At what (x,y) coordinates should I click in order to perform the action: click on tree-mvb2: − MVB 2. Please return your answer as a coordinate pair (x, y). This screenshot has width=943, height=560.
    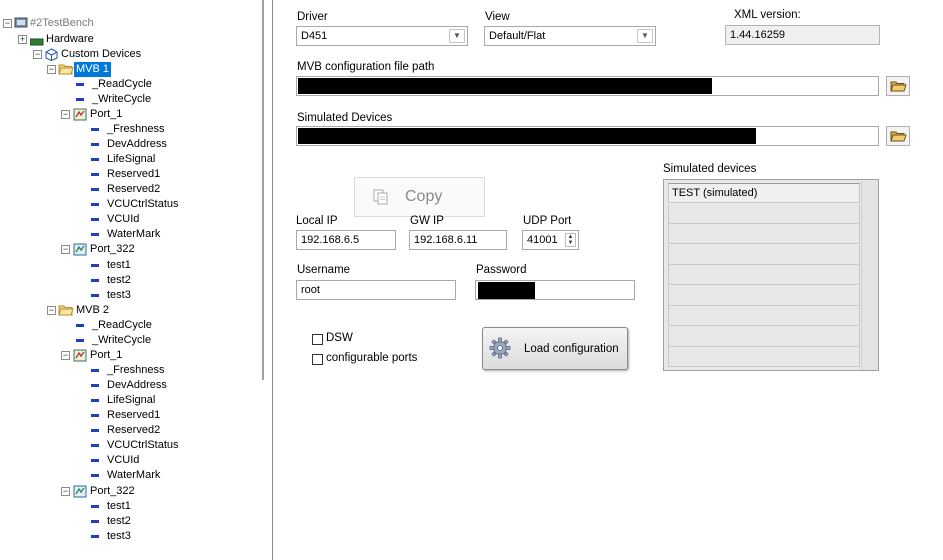
    Looking at the image, I should click on (100, 310).